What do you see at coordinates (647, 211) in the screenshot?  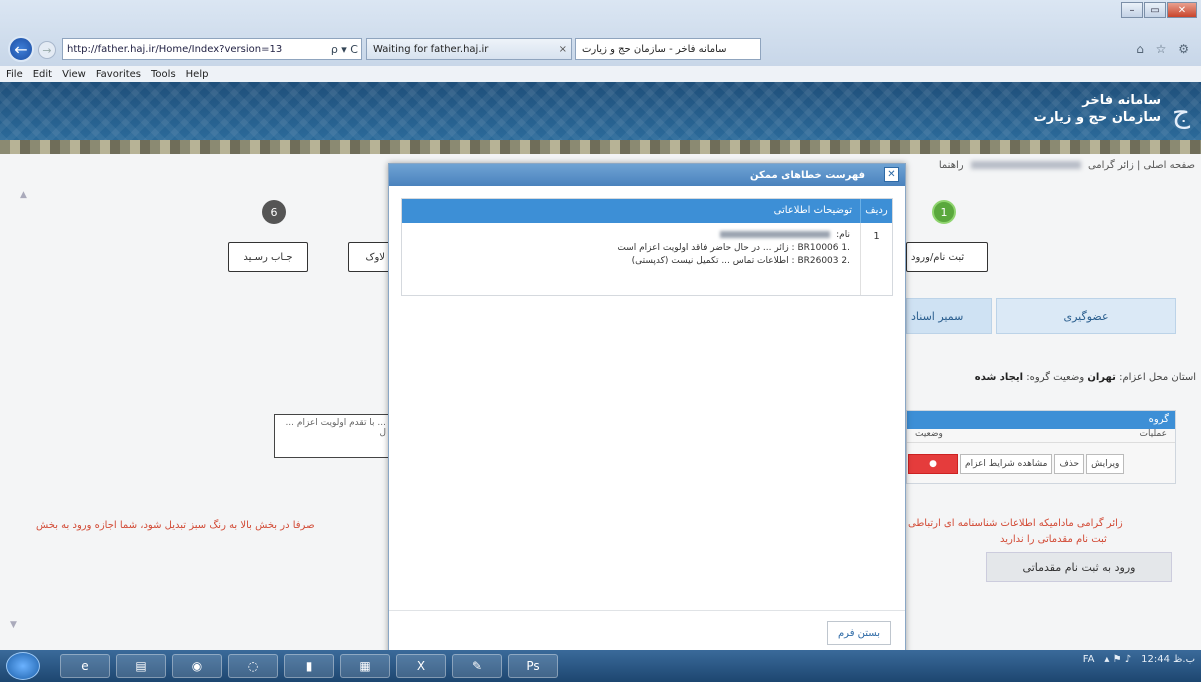 I see `errors-table-header: توضیحات اطلاعاتی ردیف` at bounding box center [647, 211].